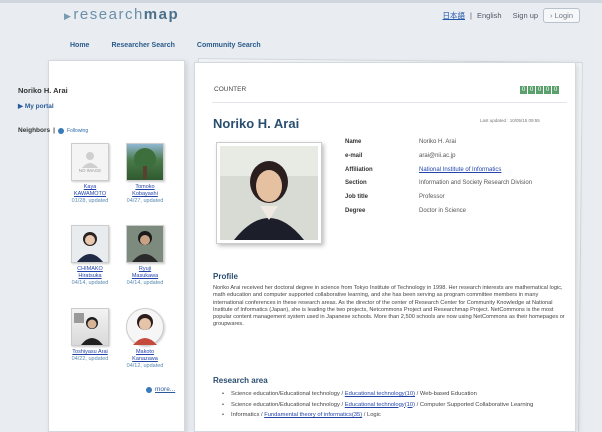 The height and width of the screenshot is (432, 602). What do you see at coordinates (457, 157) in the screenshot?
I see `info-row-email: e-mail arai@nii.ac.jp` at bounding box center [457, 157].